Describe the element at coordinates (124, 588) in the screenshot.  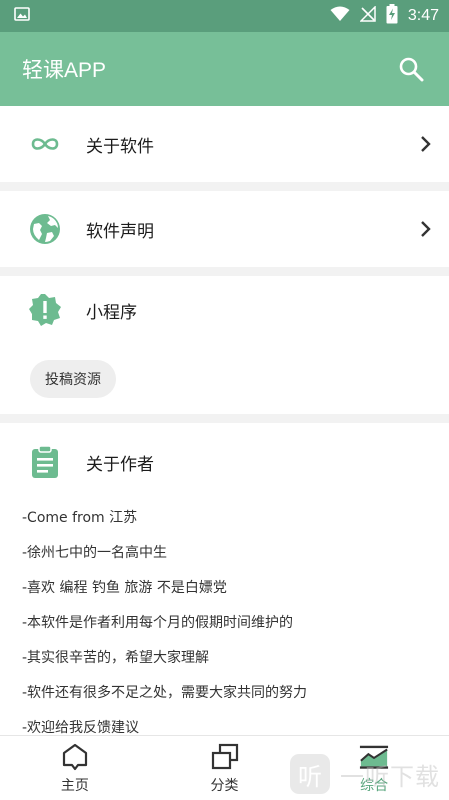
I see `author-line: -喜欢 编程 钓鱼 旅游 不是白嫖党` at that location.